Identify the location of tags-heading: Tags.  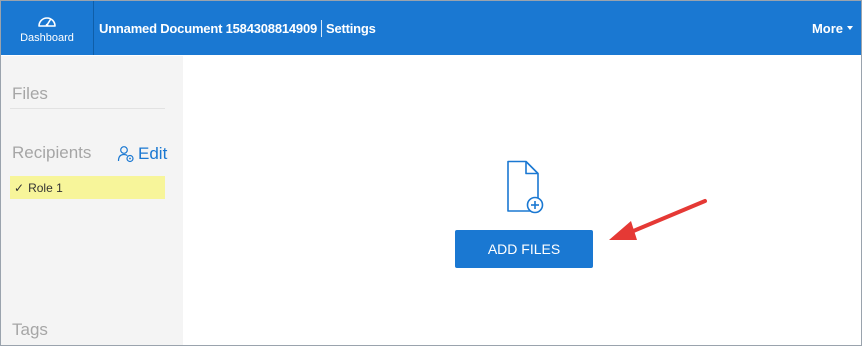
(30, 329).